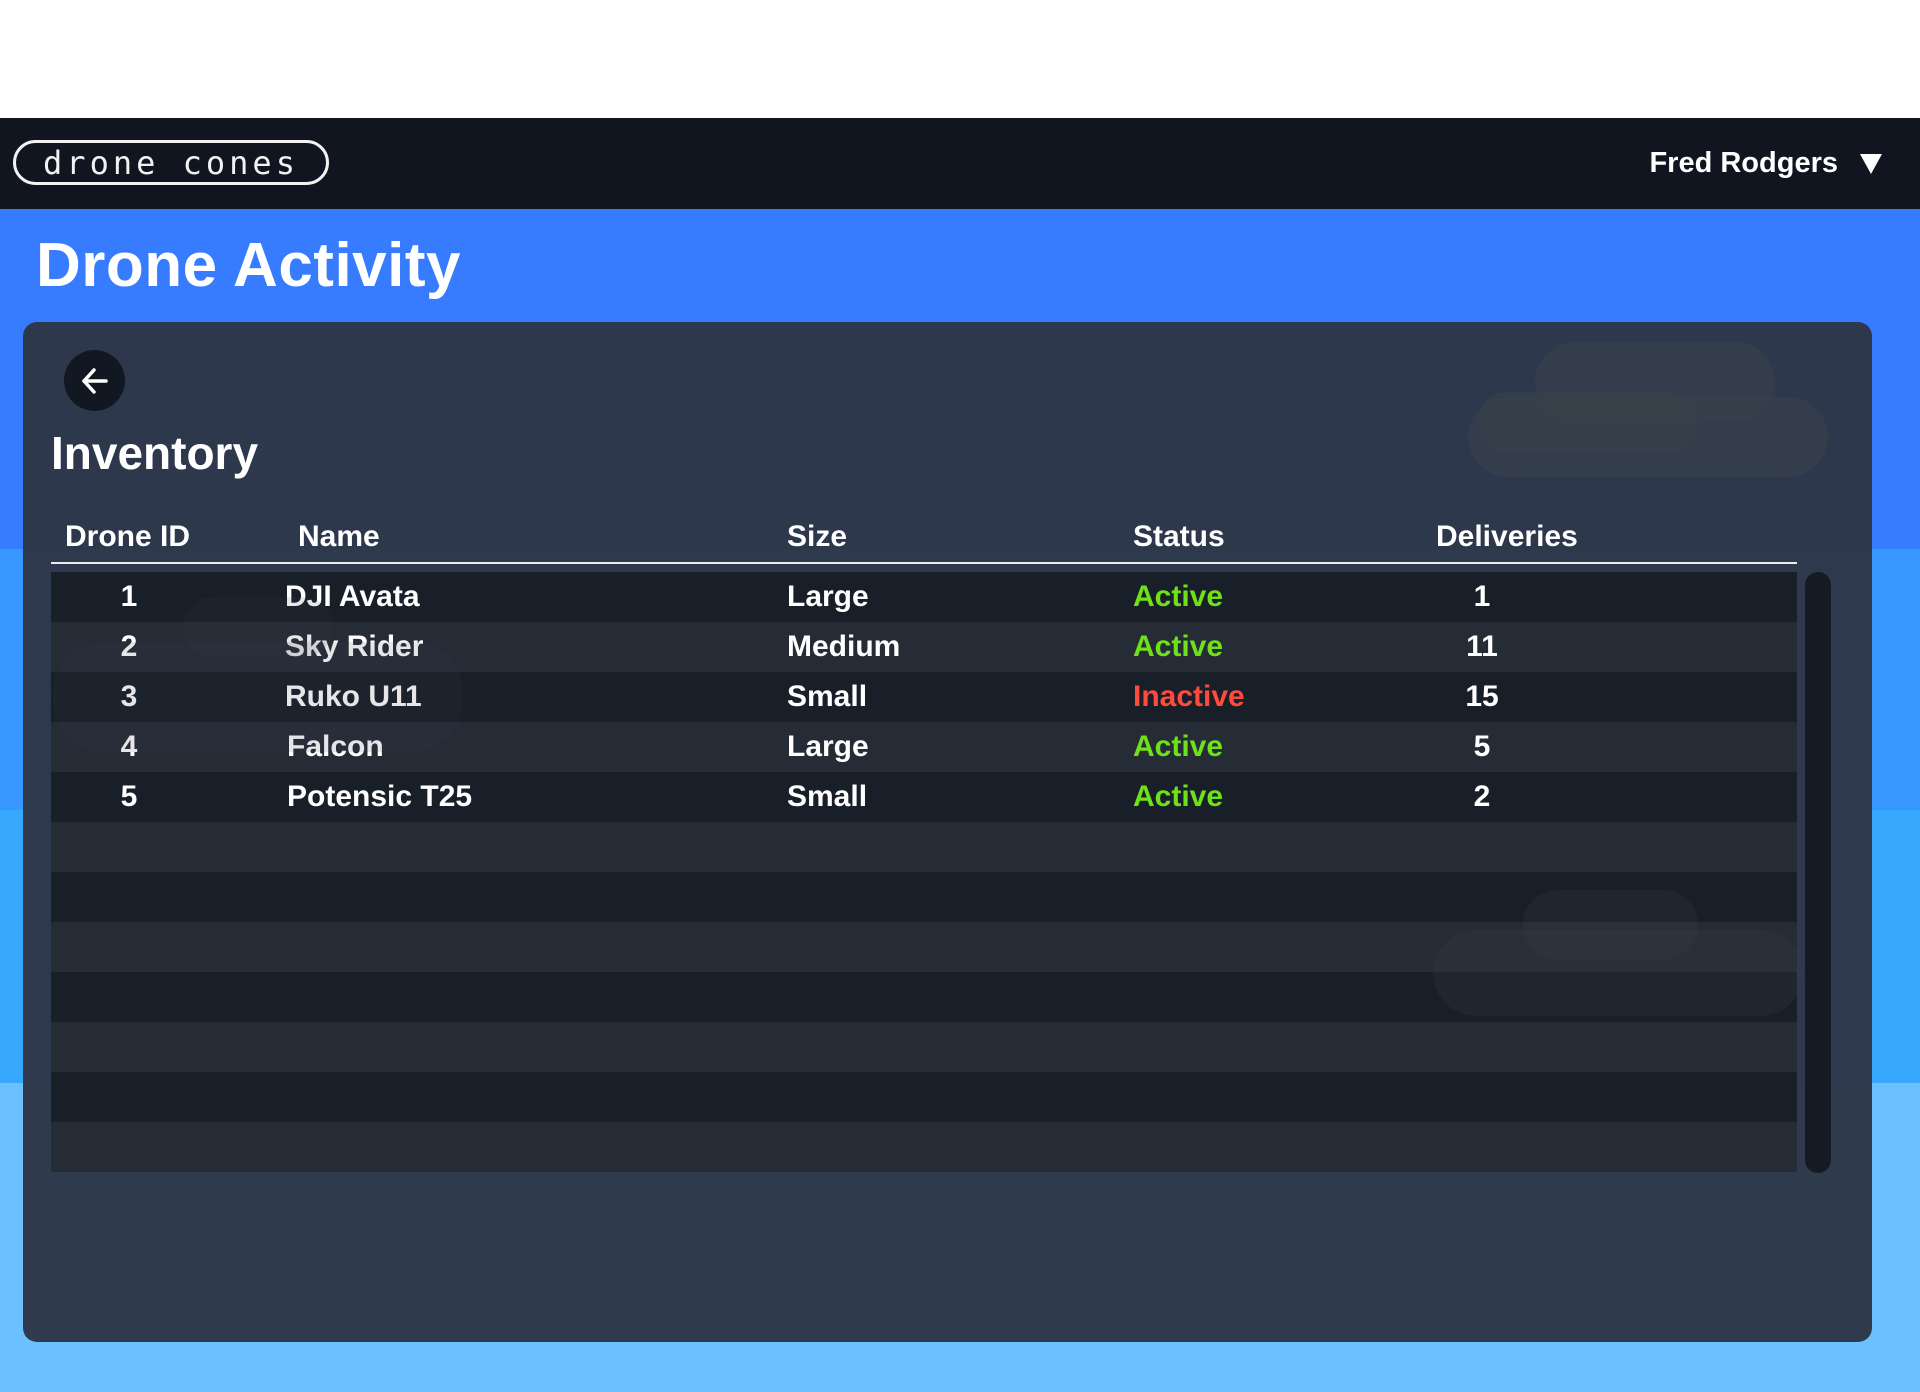 The height and width of the screenshot is (1392, 1920). Describe the element at coordinates (1482, 646) in the screenshot. I see `cell-deliveries: 11` at that location.